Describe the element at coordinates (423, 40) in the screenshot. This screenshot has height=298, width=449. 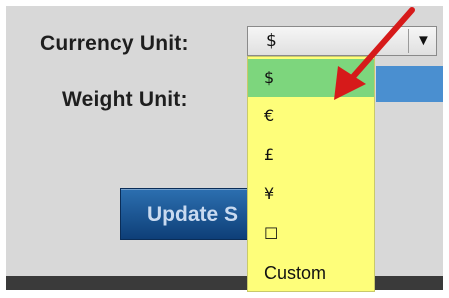
I see `chevron-down-icon: ▼` at that location.